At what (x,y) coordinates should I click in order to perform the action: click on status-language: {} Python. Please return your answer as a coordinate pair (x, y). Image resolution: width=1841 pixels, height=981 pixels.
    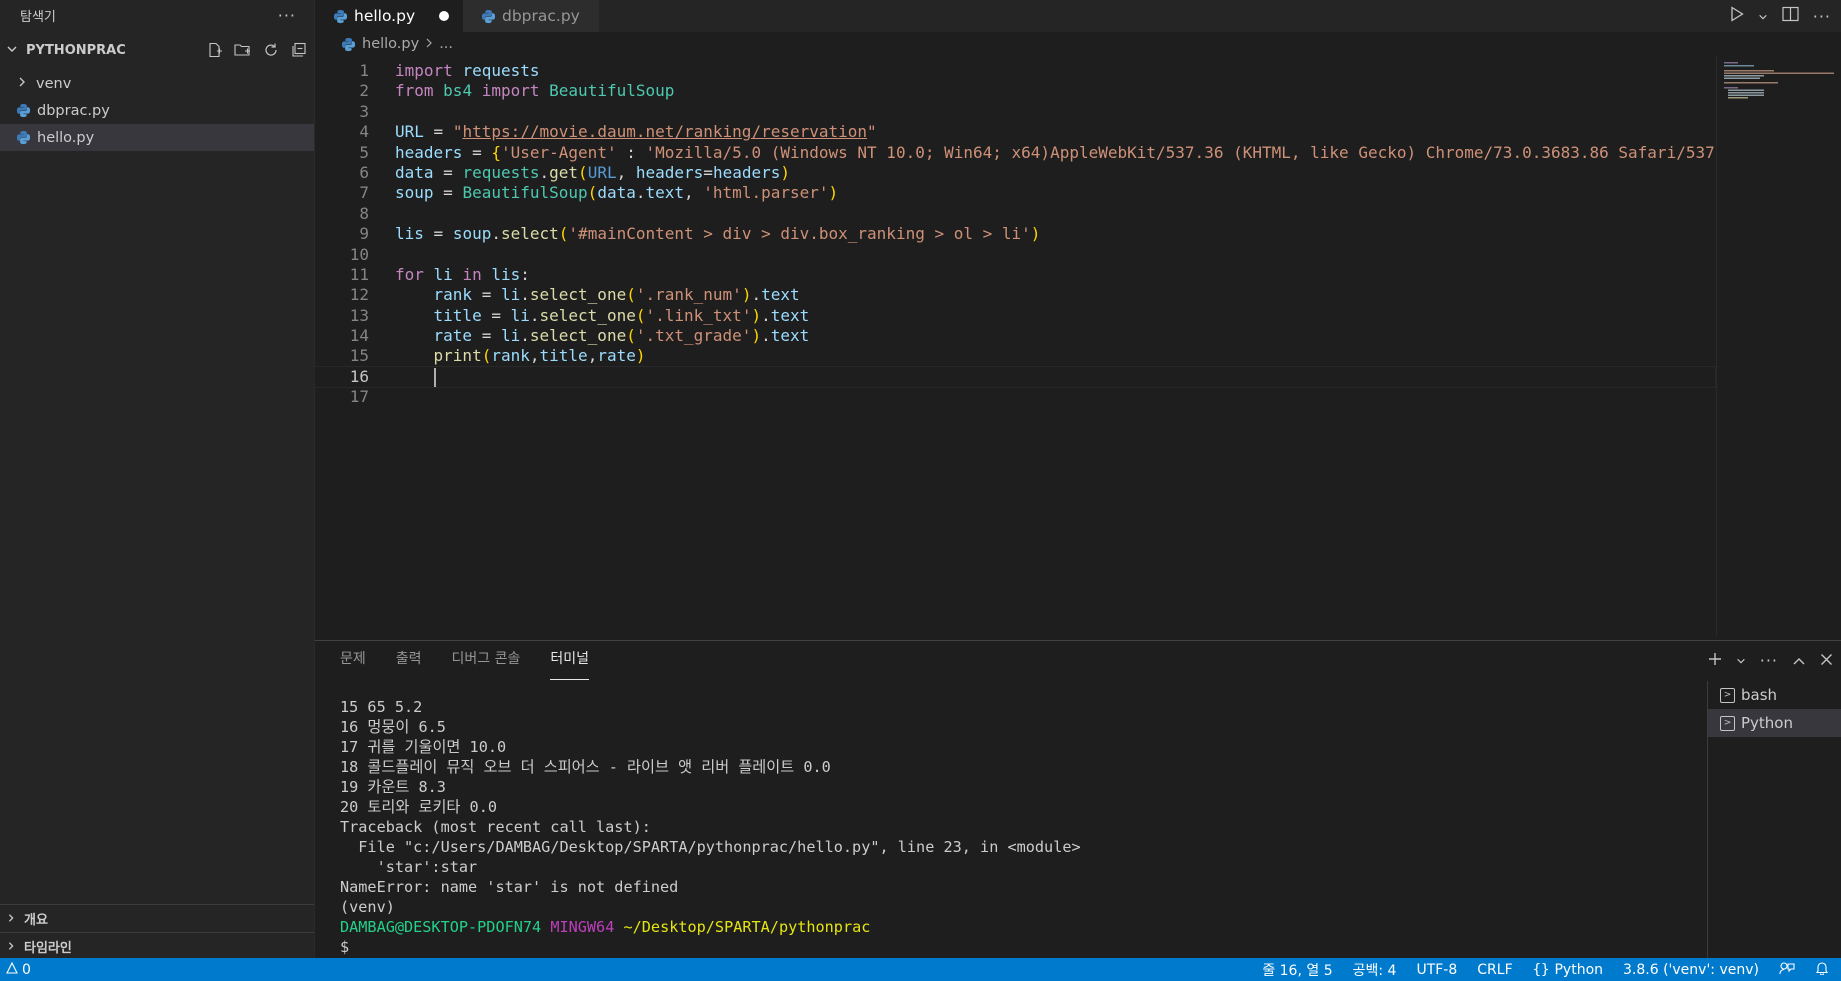
    Looking at the image, I should click on (1568, 970).